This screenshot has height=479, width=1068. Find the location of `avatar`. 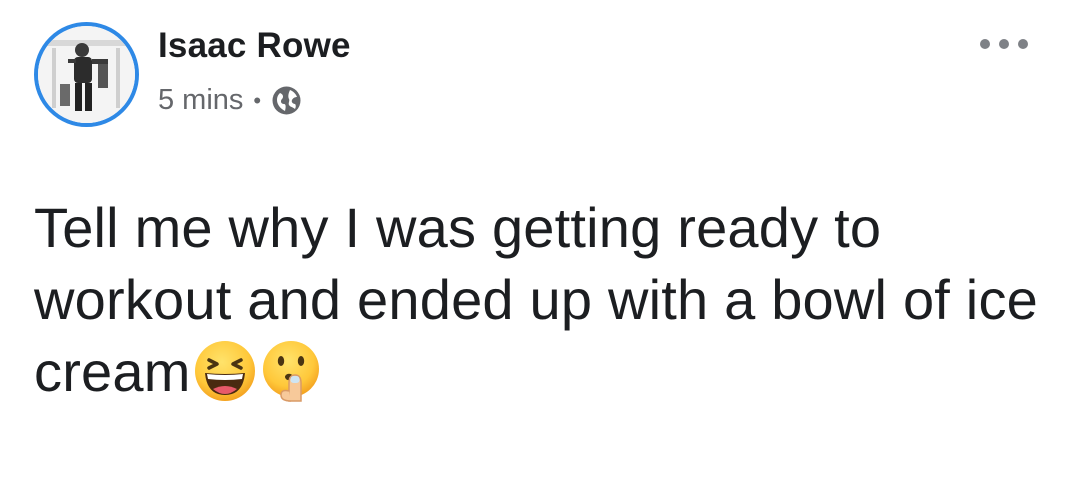

avatar is located at coordinates (86, 74).